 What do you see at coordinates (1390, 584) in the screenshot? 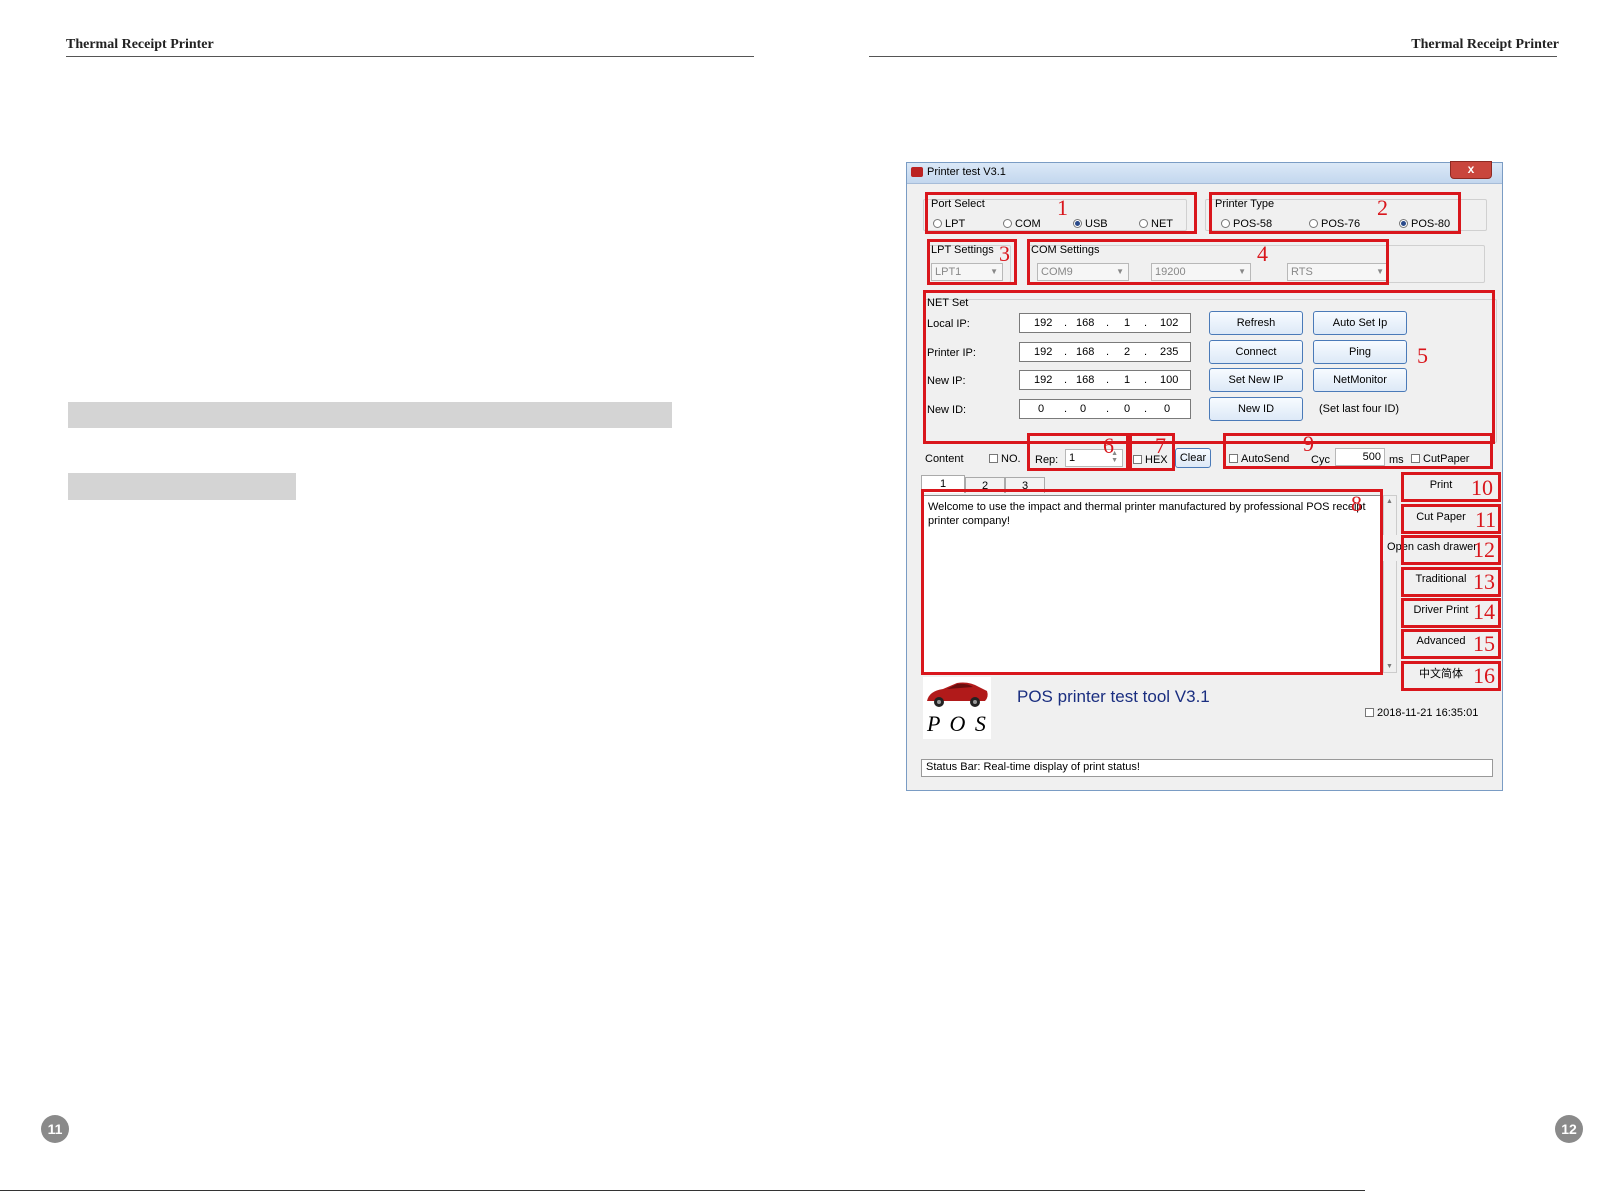
I see `textarea-scrollbar: ▲ ▼` at bounding box center [1390, 584].